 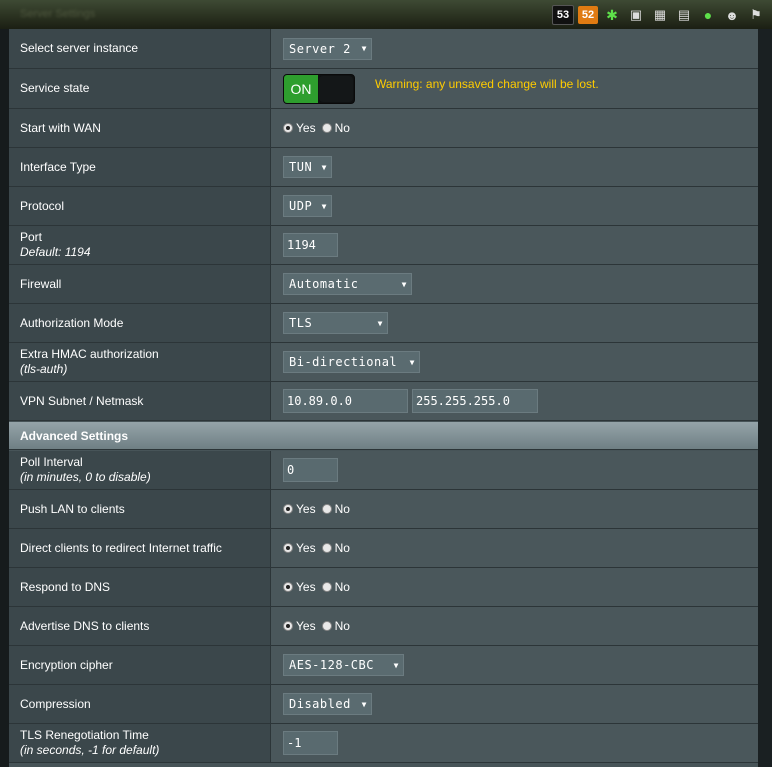 What do you see at coordinates (335, 509) in the screenshot?
I see `push-lan-no-radio: No` at bounding box center [335, 509].